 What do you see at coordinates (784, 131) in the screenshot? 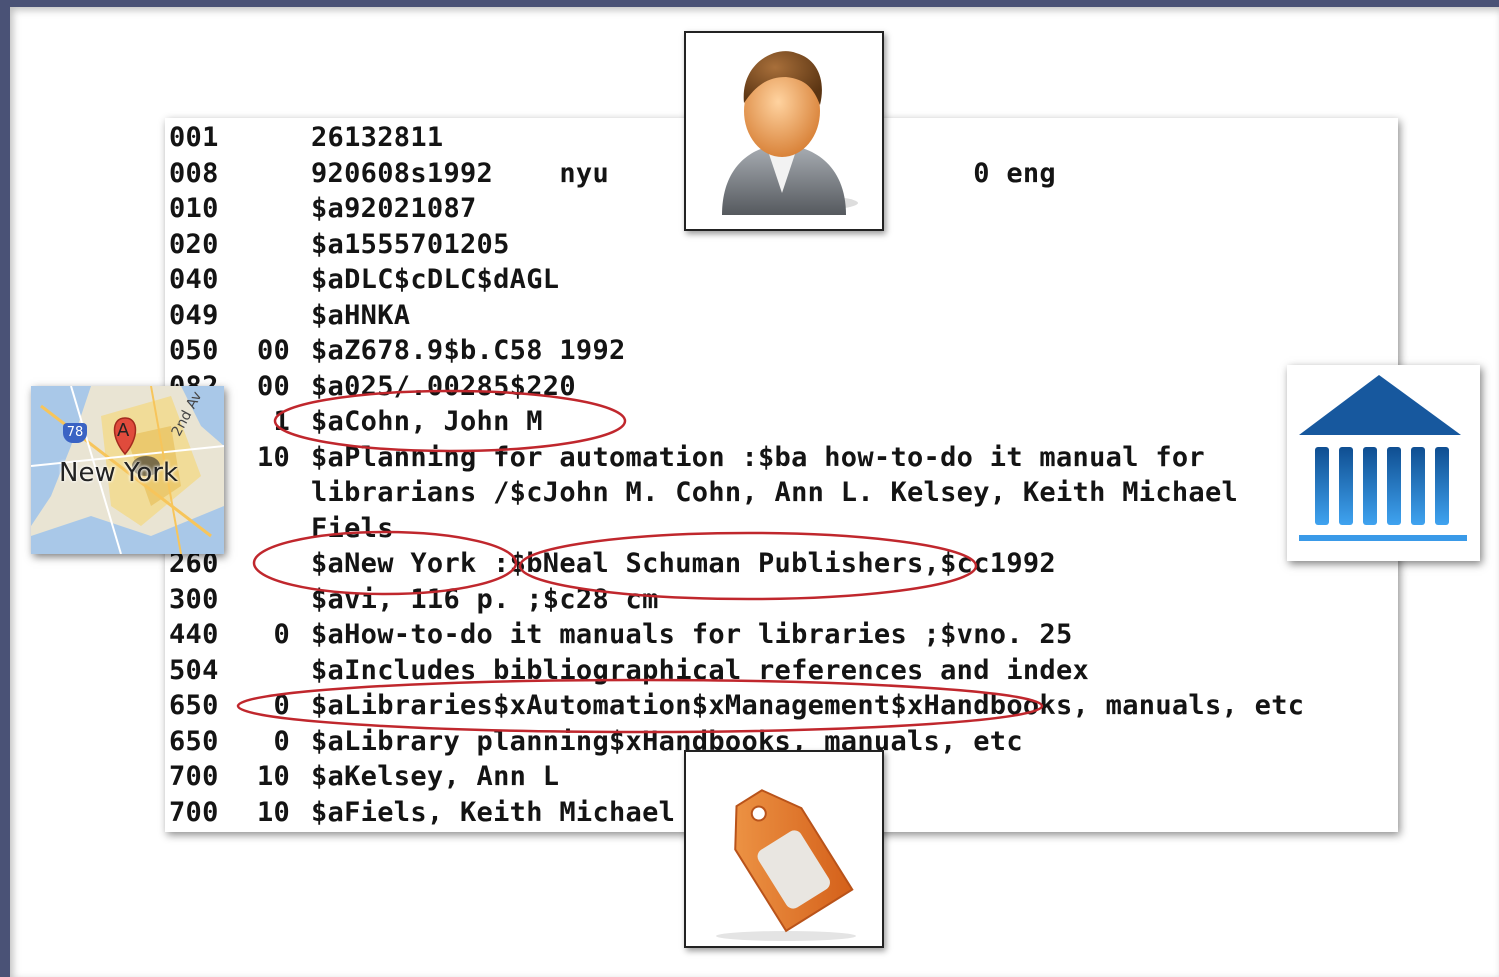
I see `person-icon` at bounding box center [784, 131].